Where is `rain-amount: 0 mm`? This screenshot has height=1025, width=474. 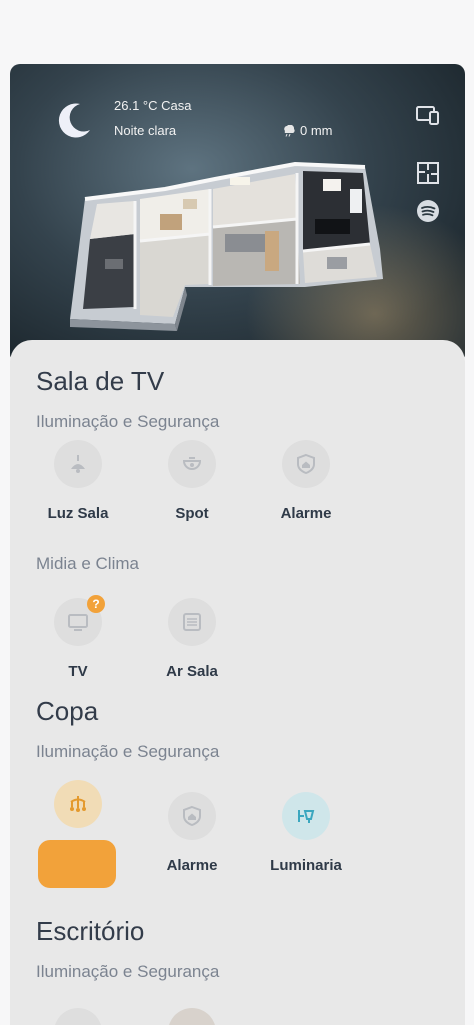 rain-amount: 0 mm is located at coordinates (307, 130).